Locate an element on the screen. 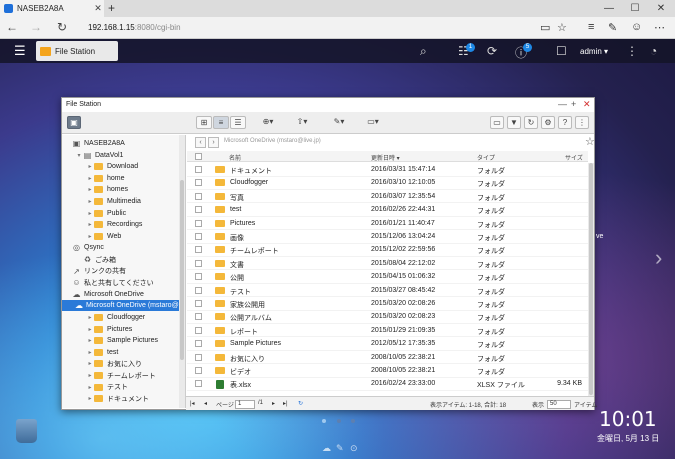  external-device-icon: ⟳ is located at coordinates (492, 51).